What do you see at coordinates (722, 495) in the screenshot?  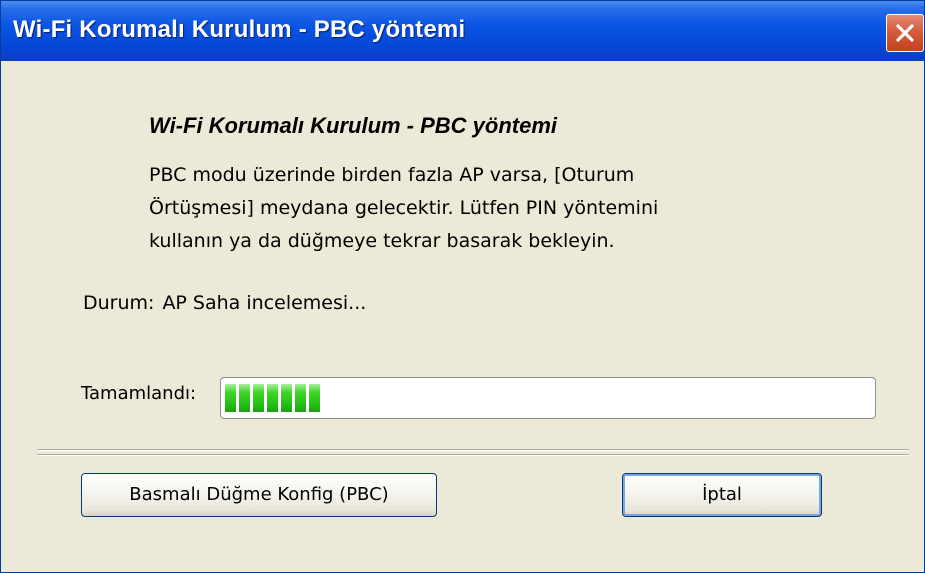 I see `cancel-button: İptal` at bounding box center [722, 495].